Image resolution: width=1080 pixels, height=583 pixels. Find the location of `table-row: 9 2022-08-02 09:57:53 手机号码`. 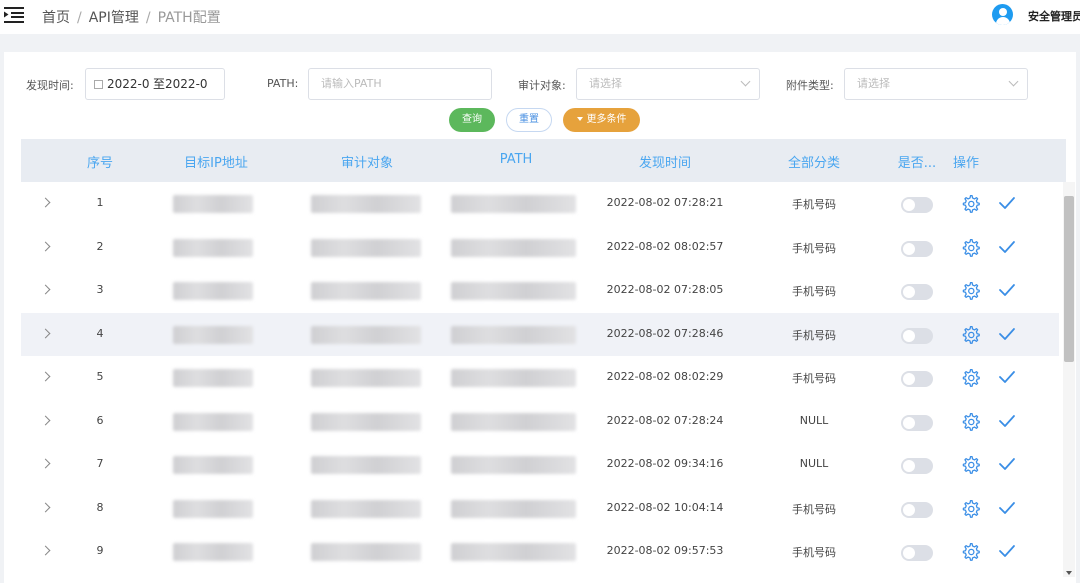

table-row: 9 2022-08-02 09:57:53 手机号码 is located at coordinates (540, 552).